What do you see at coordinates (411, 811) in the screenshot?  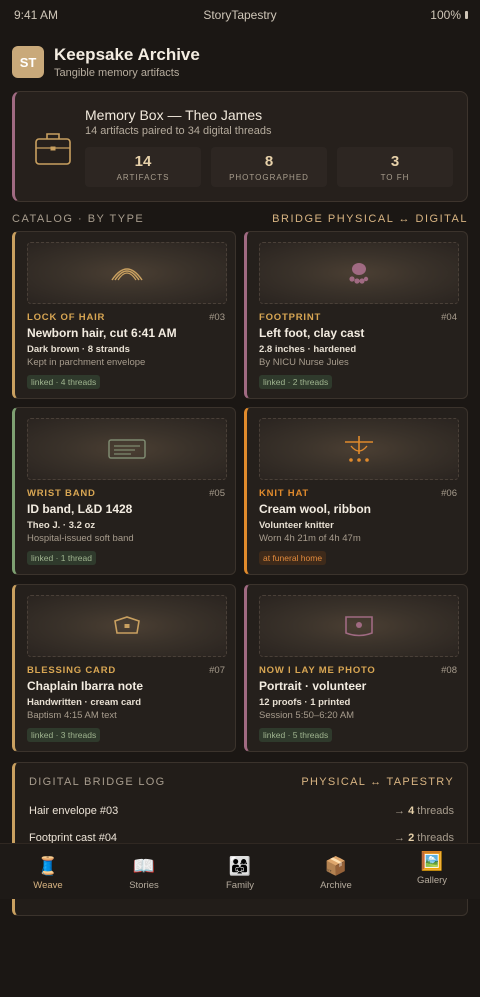 I see `thread-count: 4` at bounding box center [411, 811].